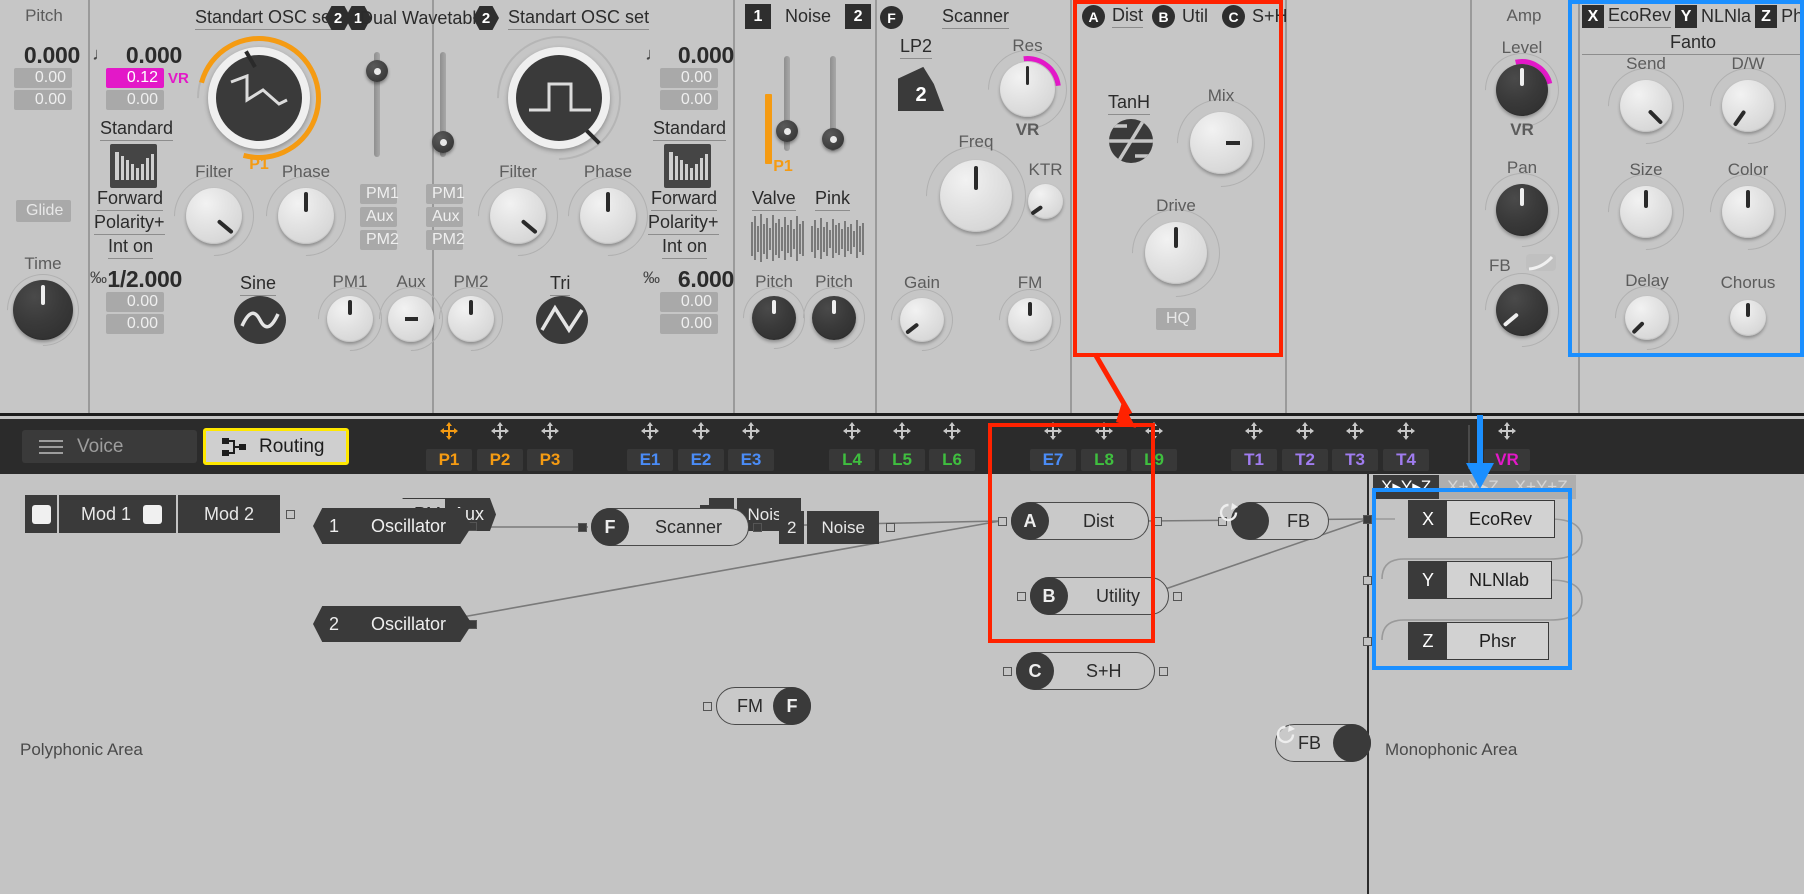  What do you see at coordinates (550, 446) in the screenshot?
I see `mod-slot-p3: P3` at bounding box center [550, 446].